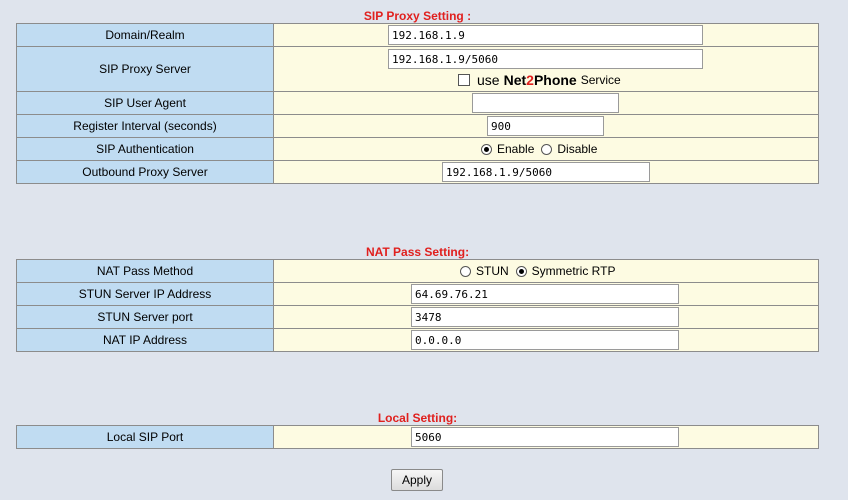 The image size is (848, 500). Describe the element at coordinates (145, 35) in the screenshot. I see `domain-realm-label: Domain/Realm` at that location.